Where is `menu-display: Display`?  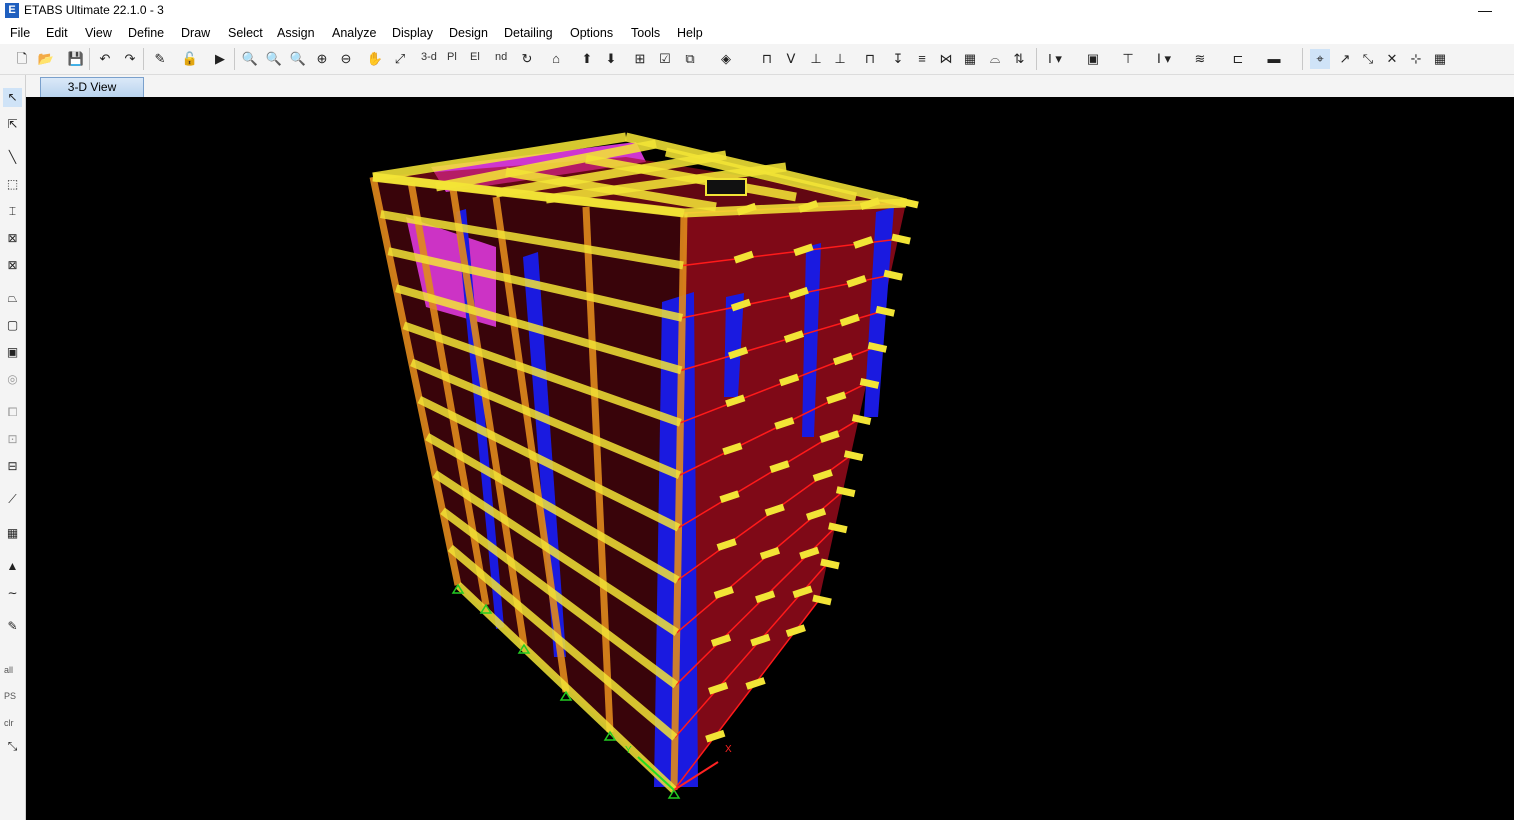
menu-display: Display is located at coordinates (412, 33).